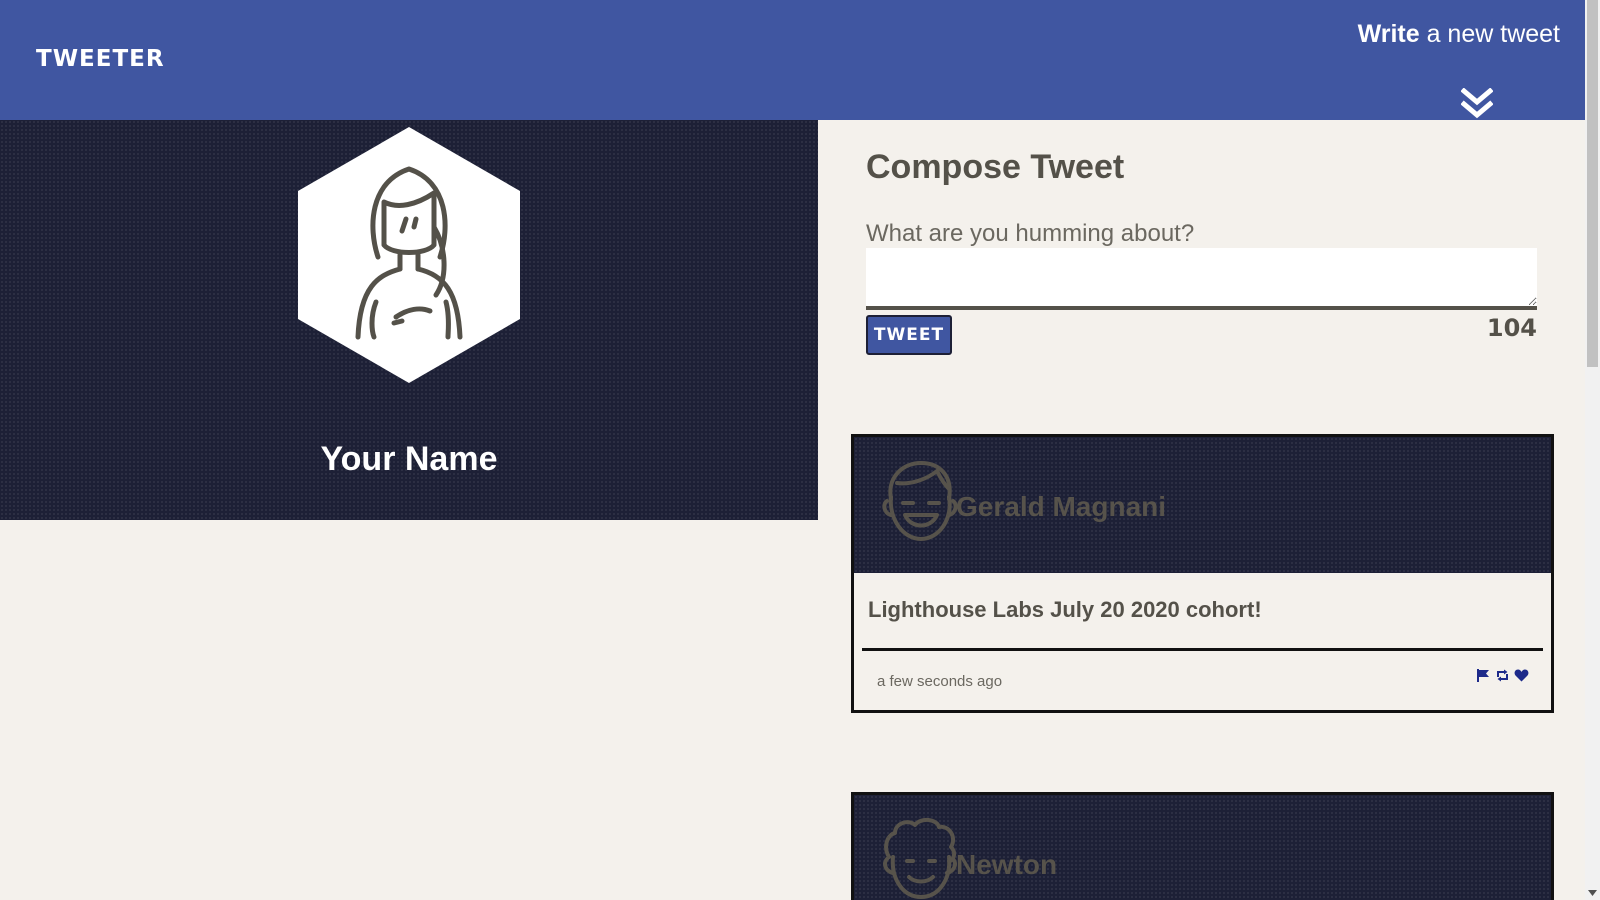 The image size is (1600, 900). I want to click on top-nav: TWEETER Write a new tweet, so click(792, 60).